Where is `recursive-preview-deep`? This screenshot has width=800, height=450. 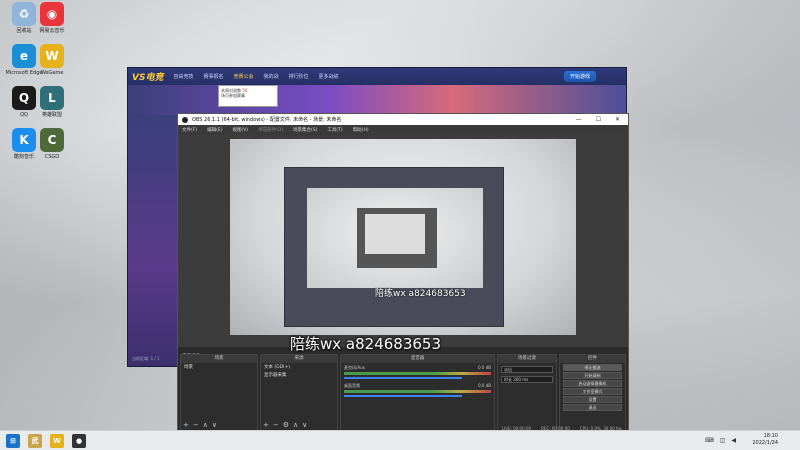 recursive-preview-deep is located at coordinates (397, 238).